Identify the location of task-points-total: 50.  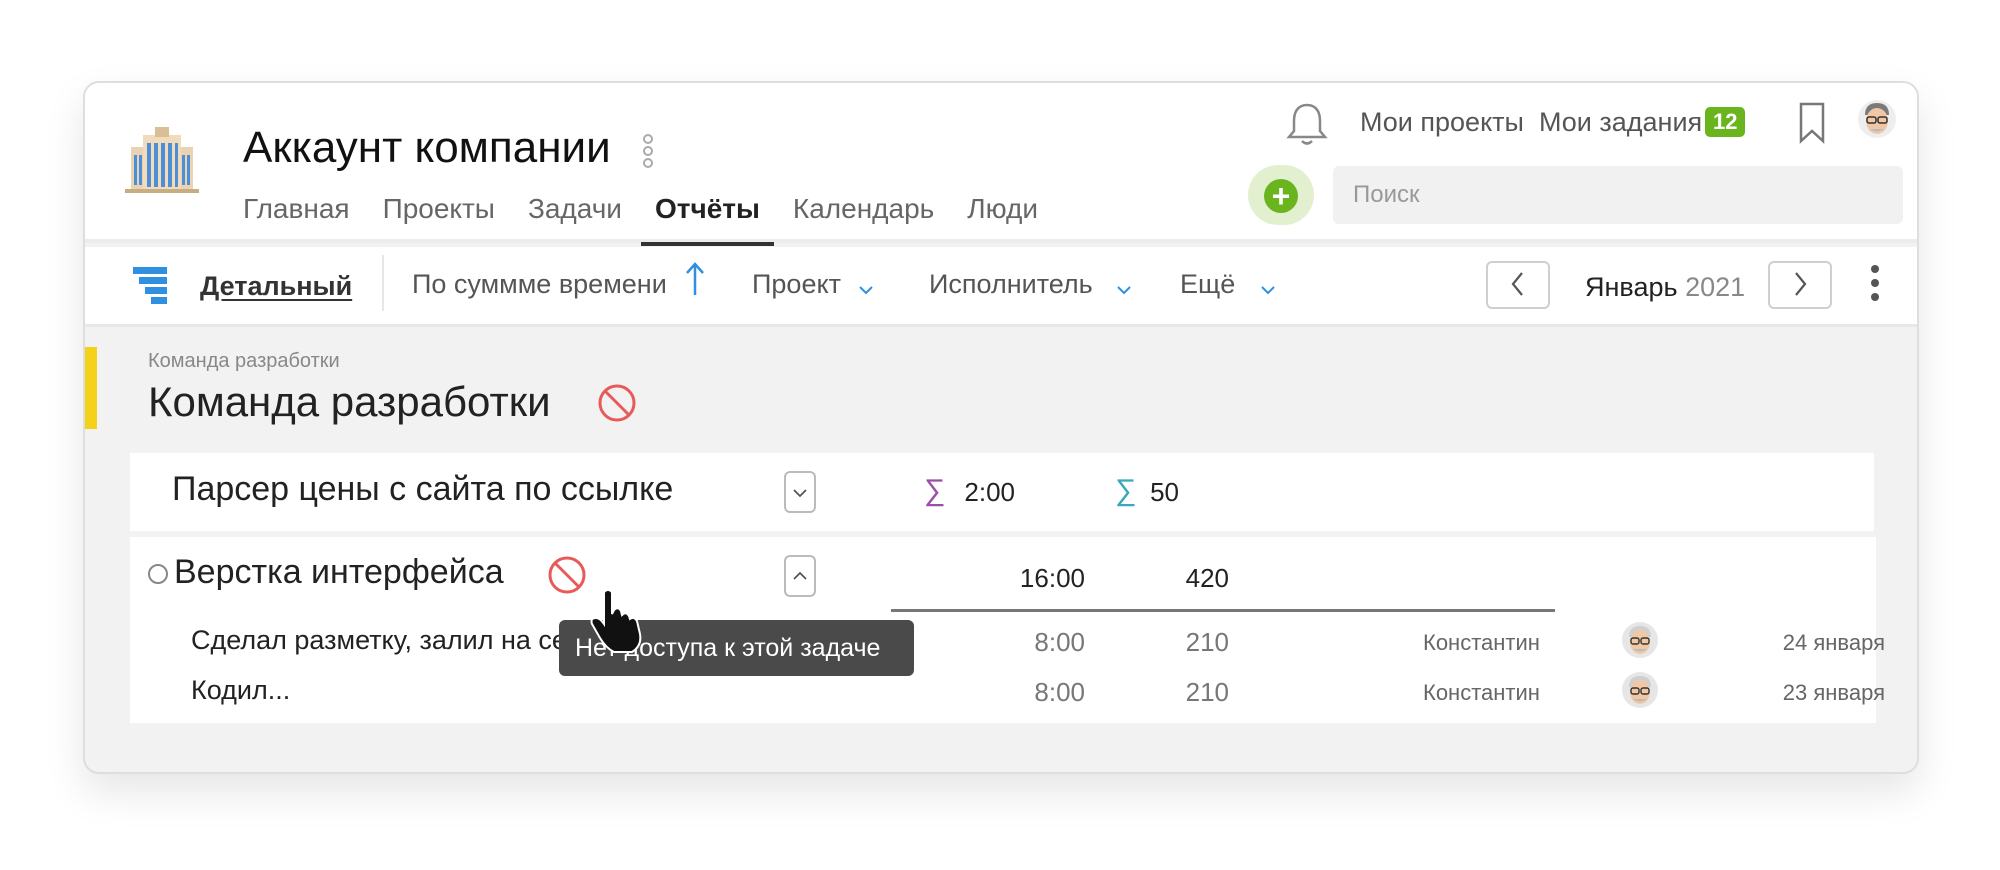
(1164, 492).